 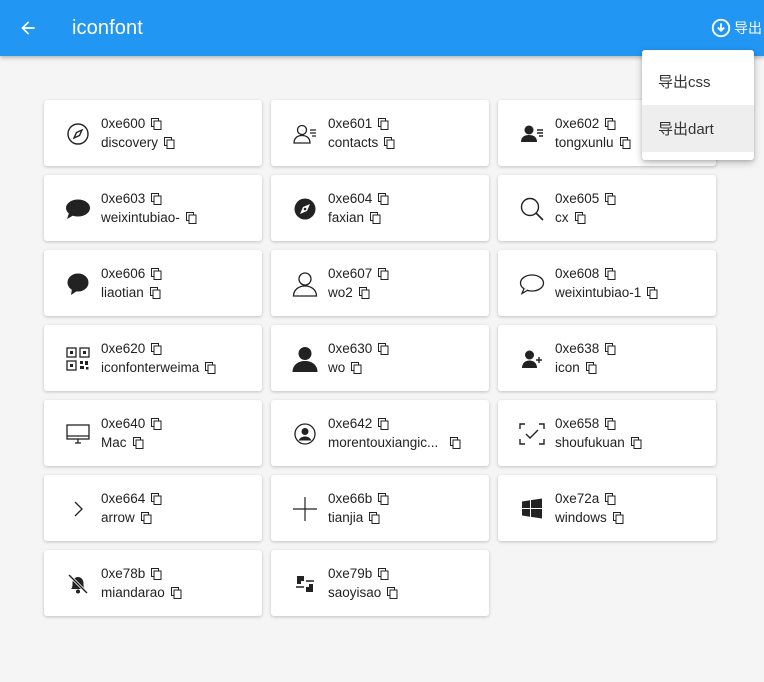 What do you see at coordinates (577, 273) in the screenshot?
I see `icon-code: 0xe608` at bounding box center [577, 273].